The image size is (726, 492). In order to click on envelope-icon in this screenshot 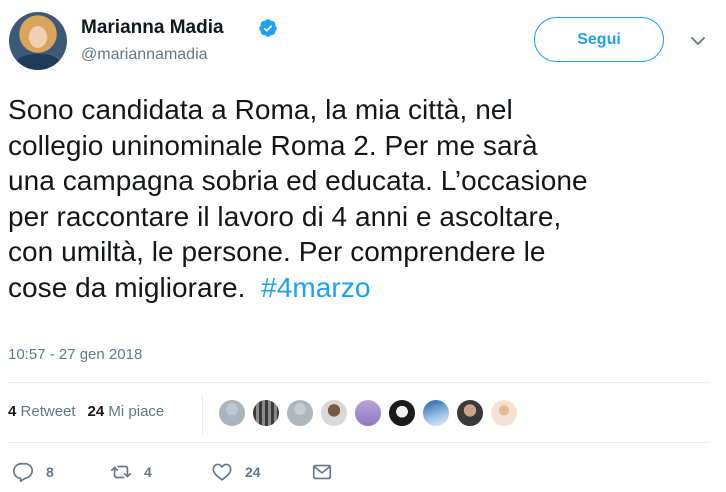, I will do `click(322, 472)`.